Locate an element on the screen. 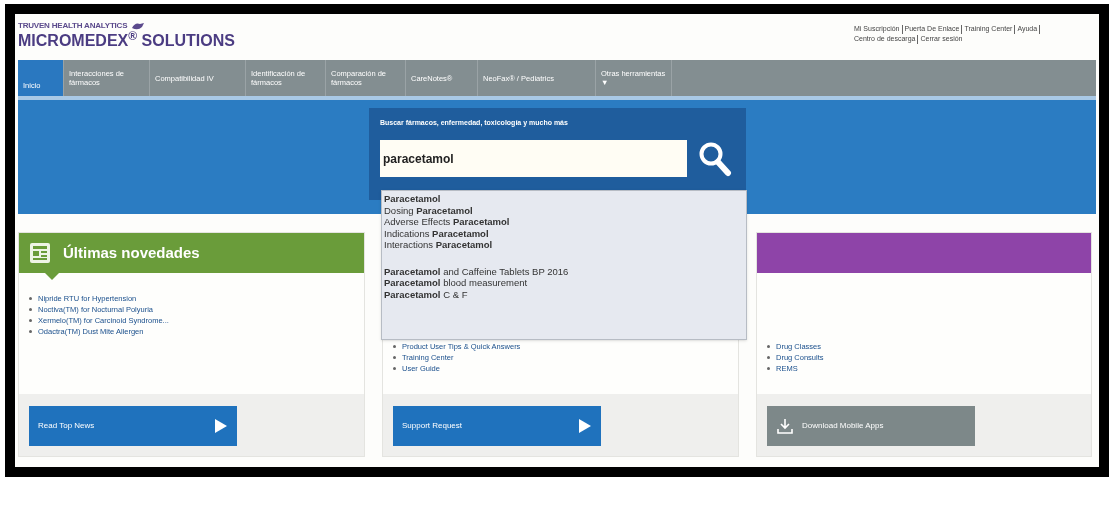 This screenshot has width=1117, height=509. suggestion-item: Paracetamol and Caffeine Tablets BP 2016 is located at coordinates (476, 271).